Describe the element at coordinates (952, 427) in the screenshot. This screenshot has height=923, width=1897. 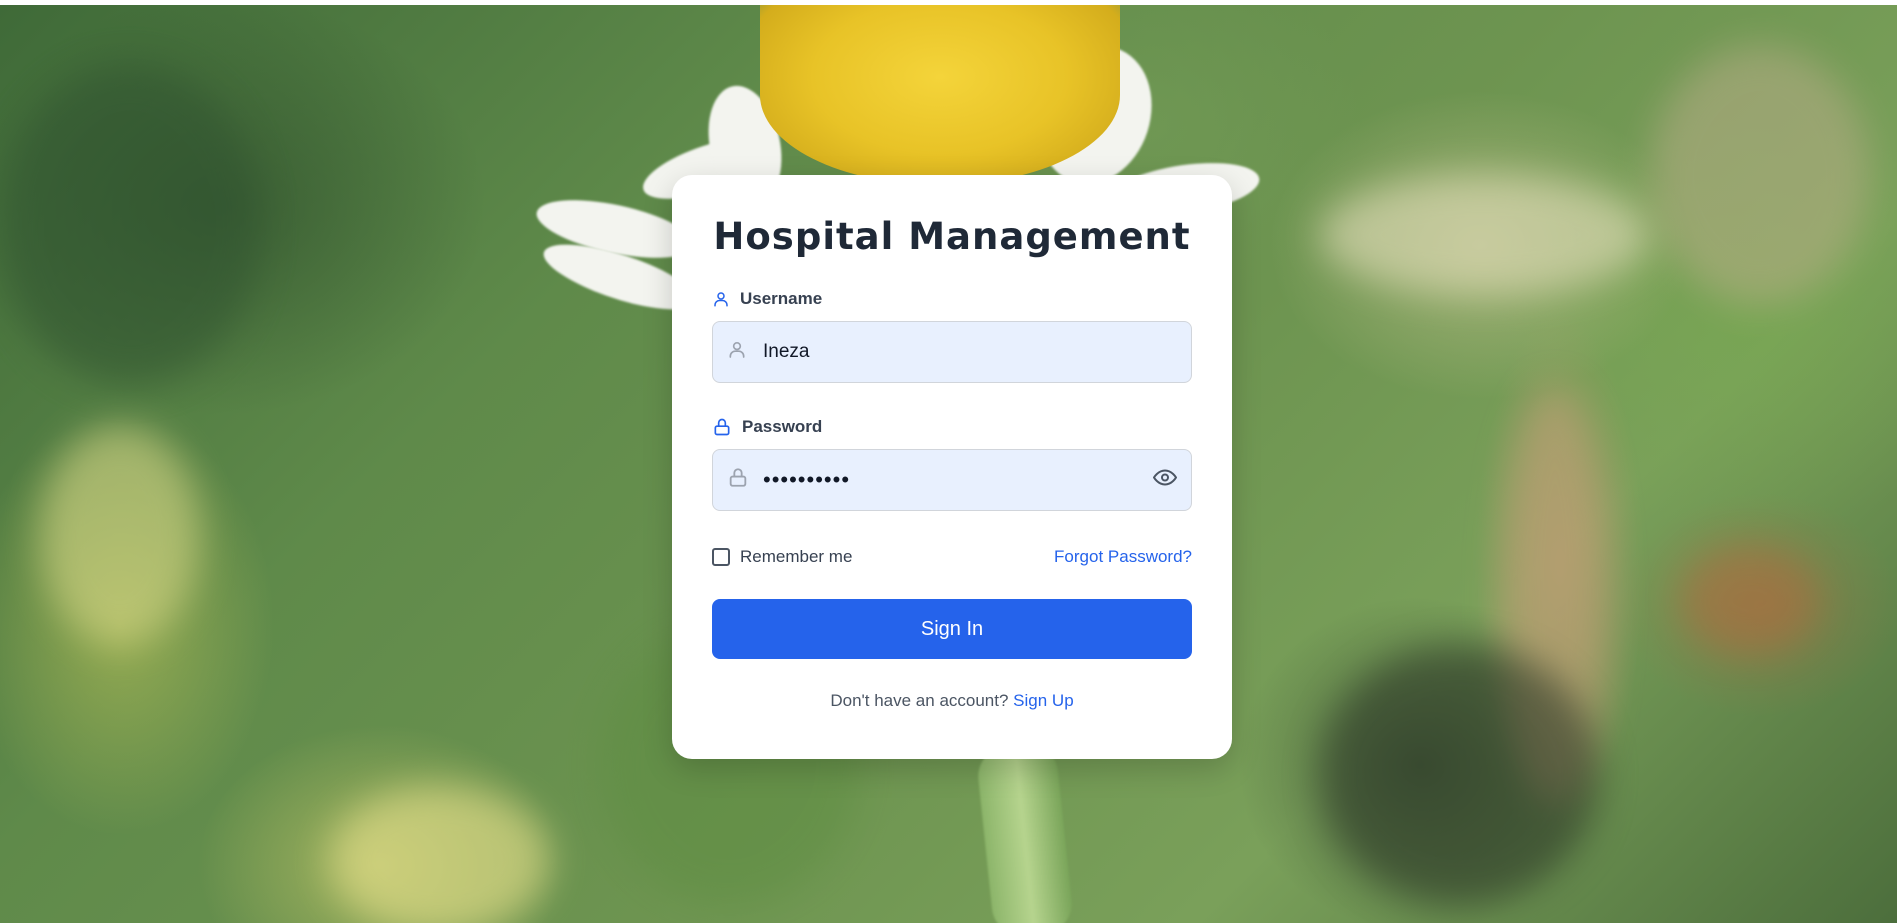
I see `password-label: Password` at that location.